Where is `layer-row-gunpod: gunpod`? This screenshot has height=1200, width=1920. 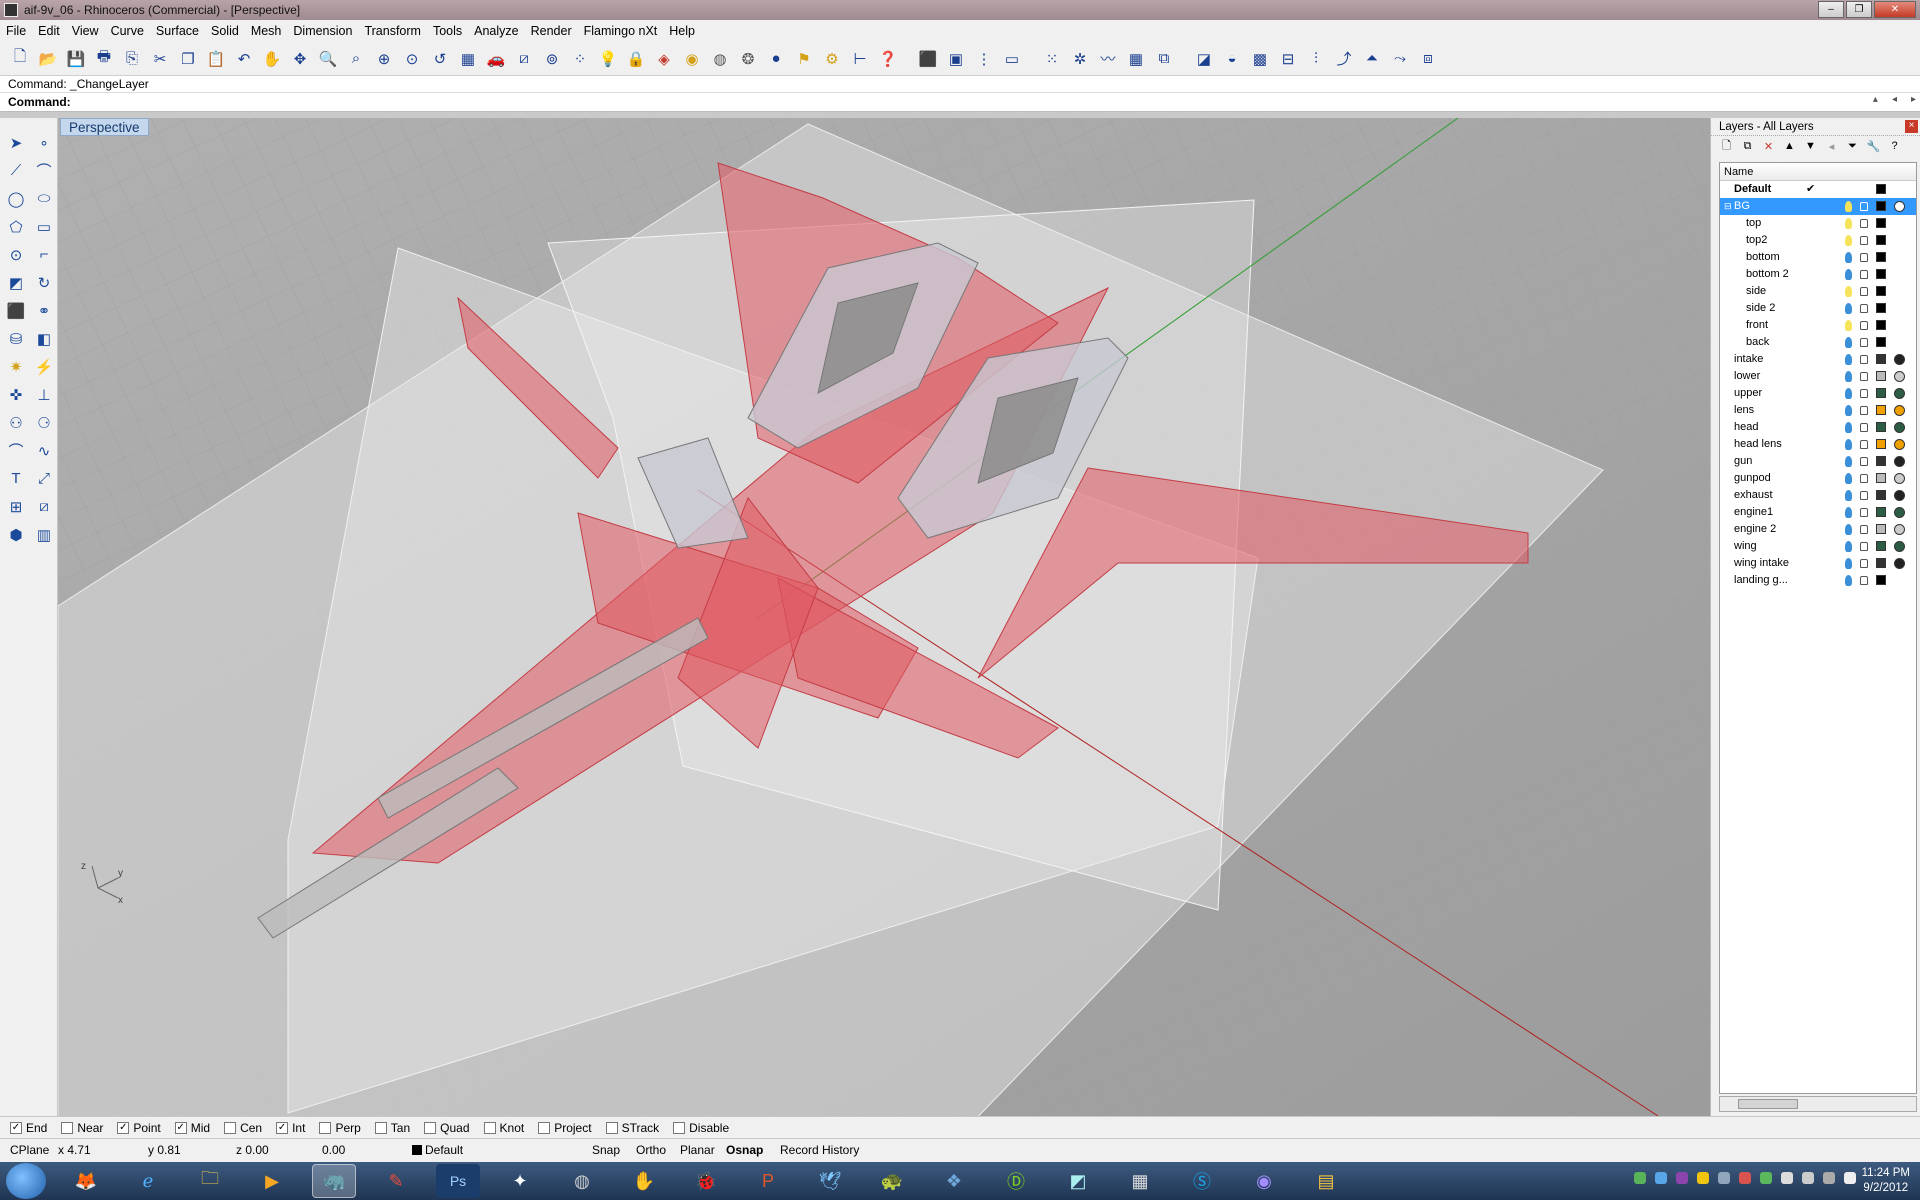
layer-row-gunpod: gunpod is located at coordinates (1818, 478).